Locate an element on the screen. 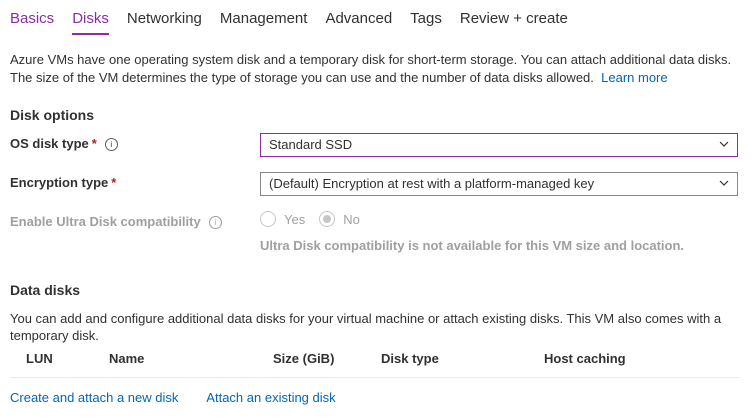 The height and width of the screenshot is (418, 754). radio-label-no: No is located at coordinates (351, 219).